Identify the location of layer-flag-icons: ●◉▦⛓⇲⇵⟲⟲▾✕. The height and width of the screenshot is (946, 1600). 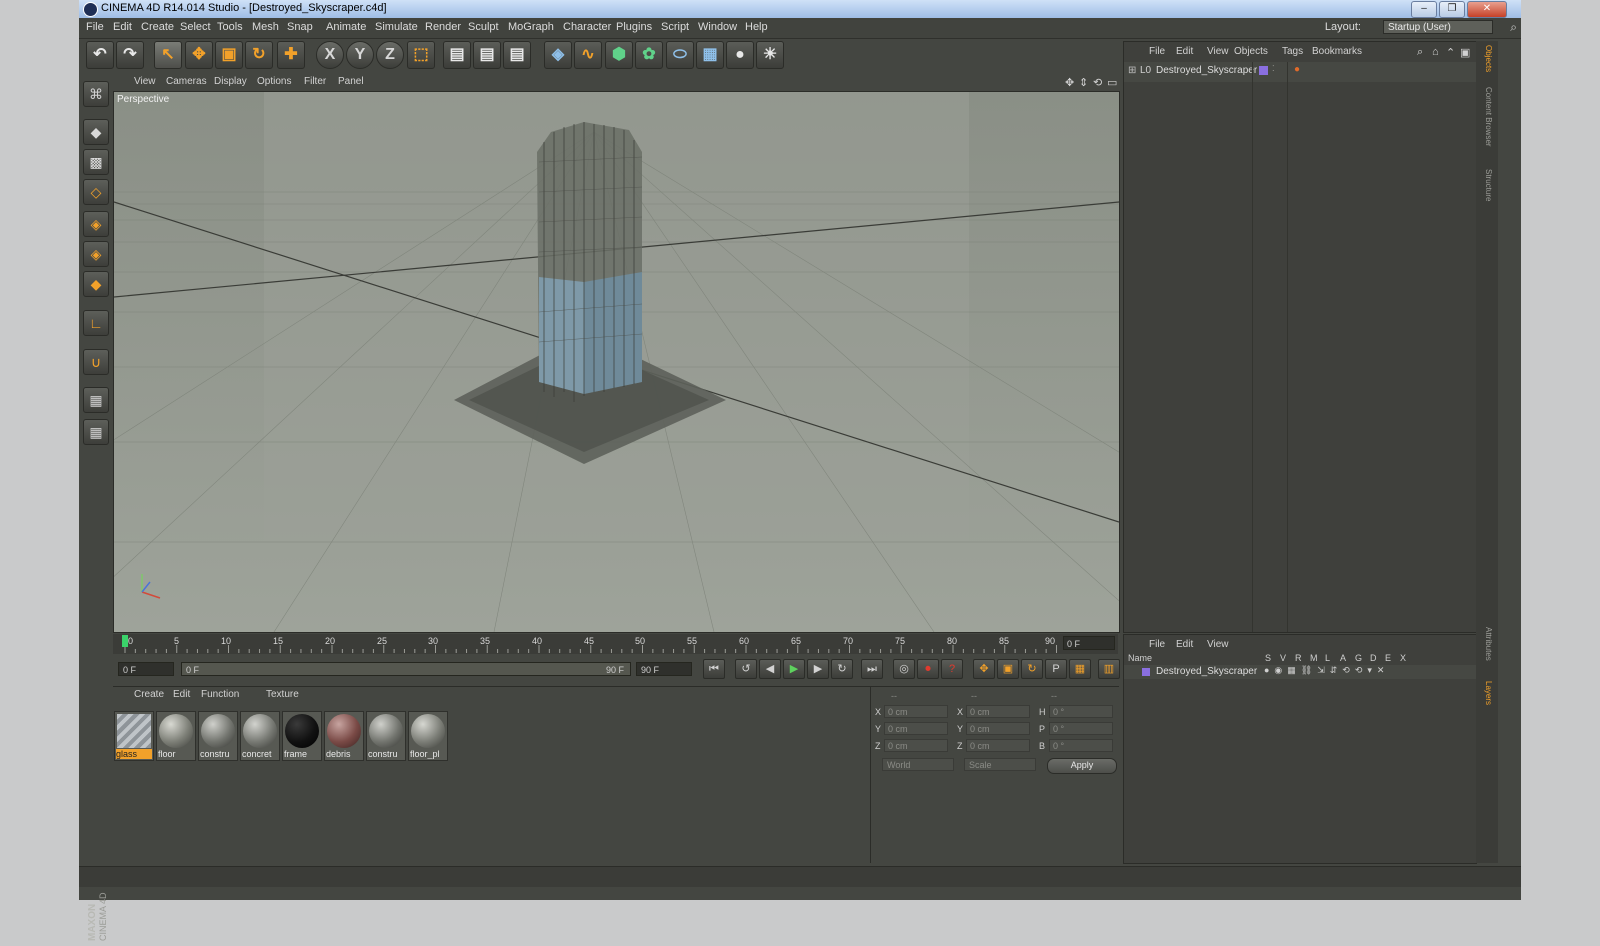
(1326, 670).